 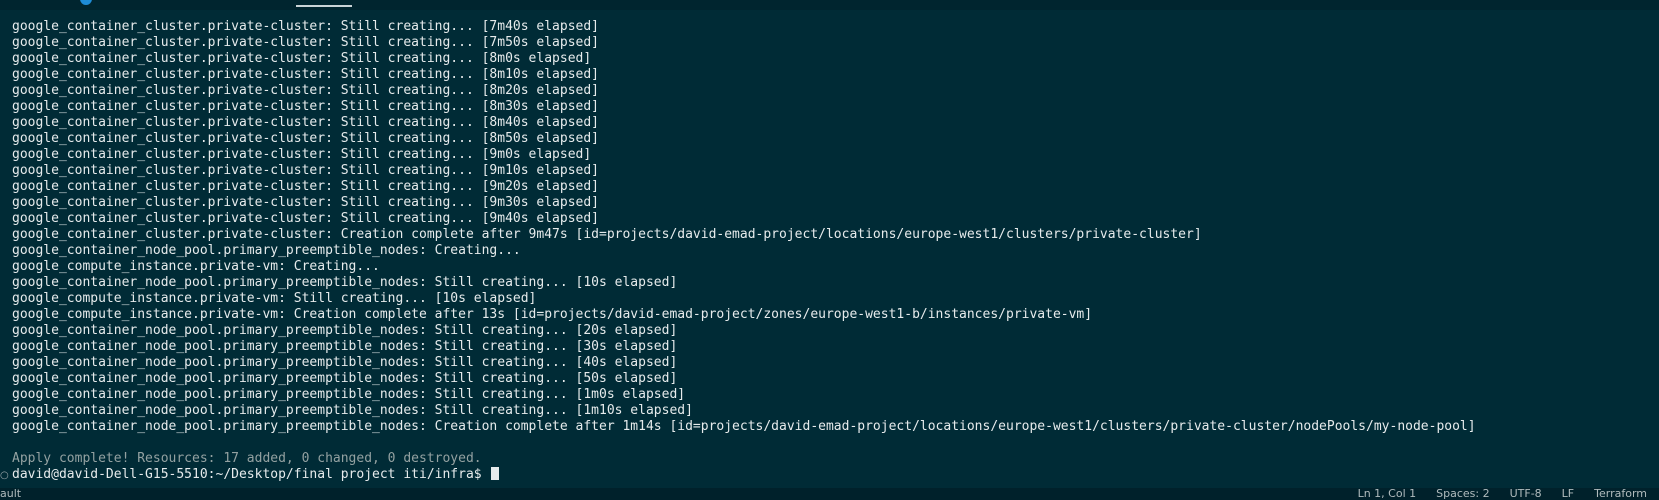 I want to click on editor-top-strip, so click(x=829, y=5).